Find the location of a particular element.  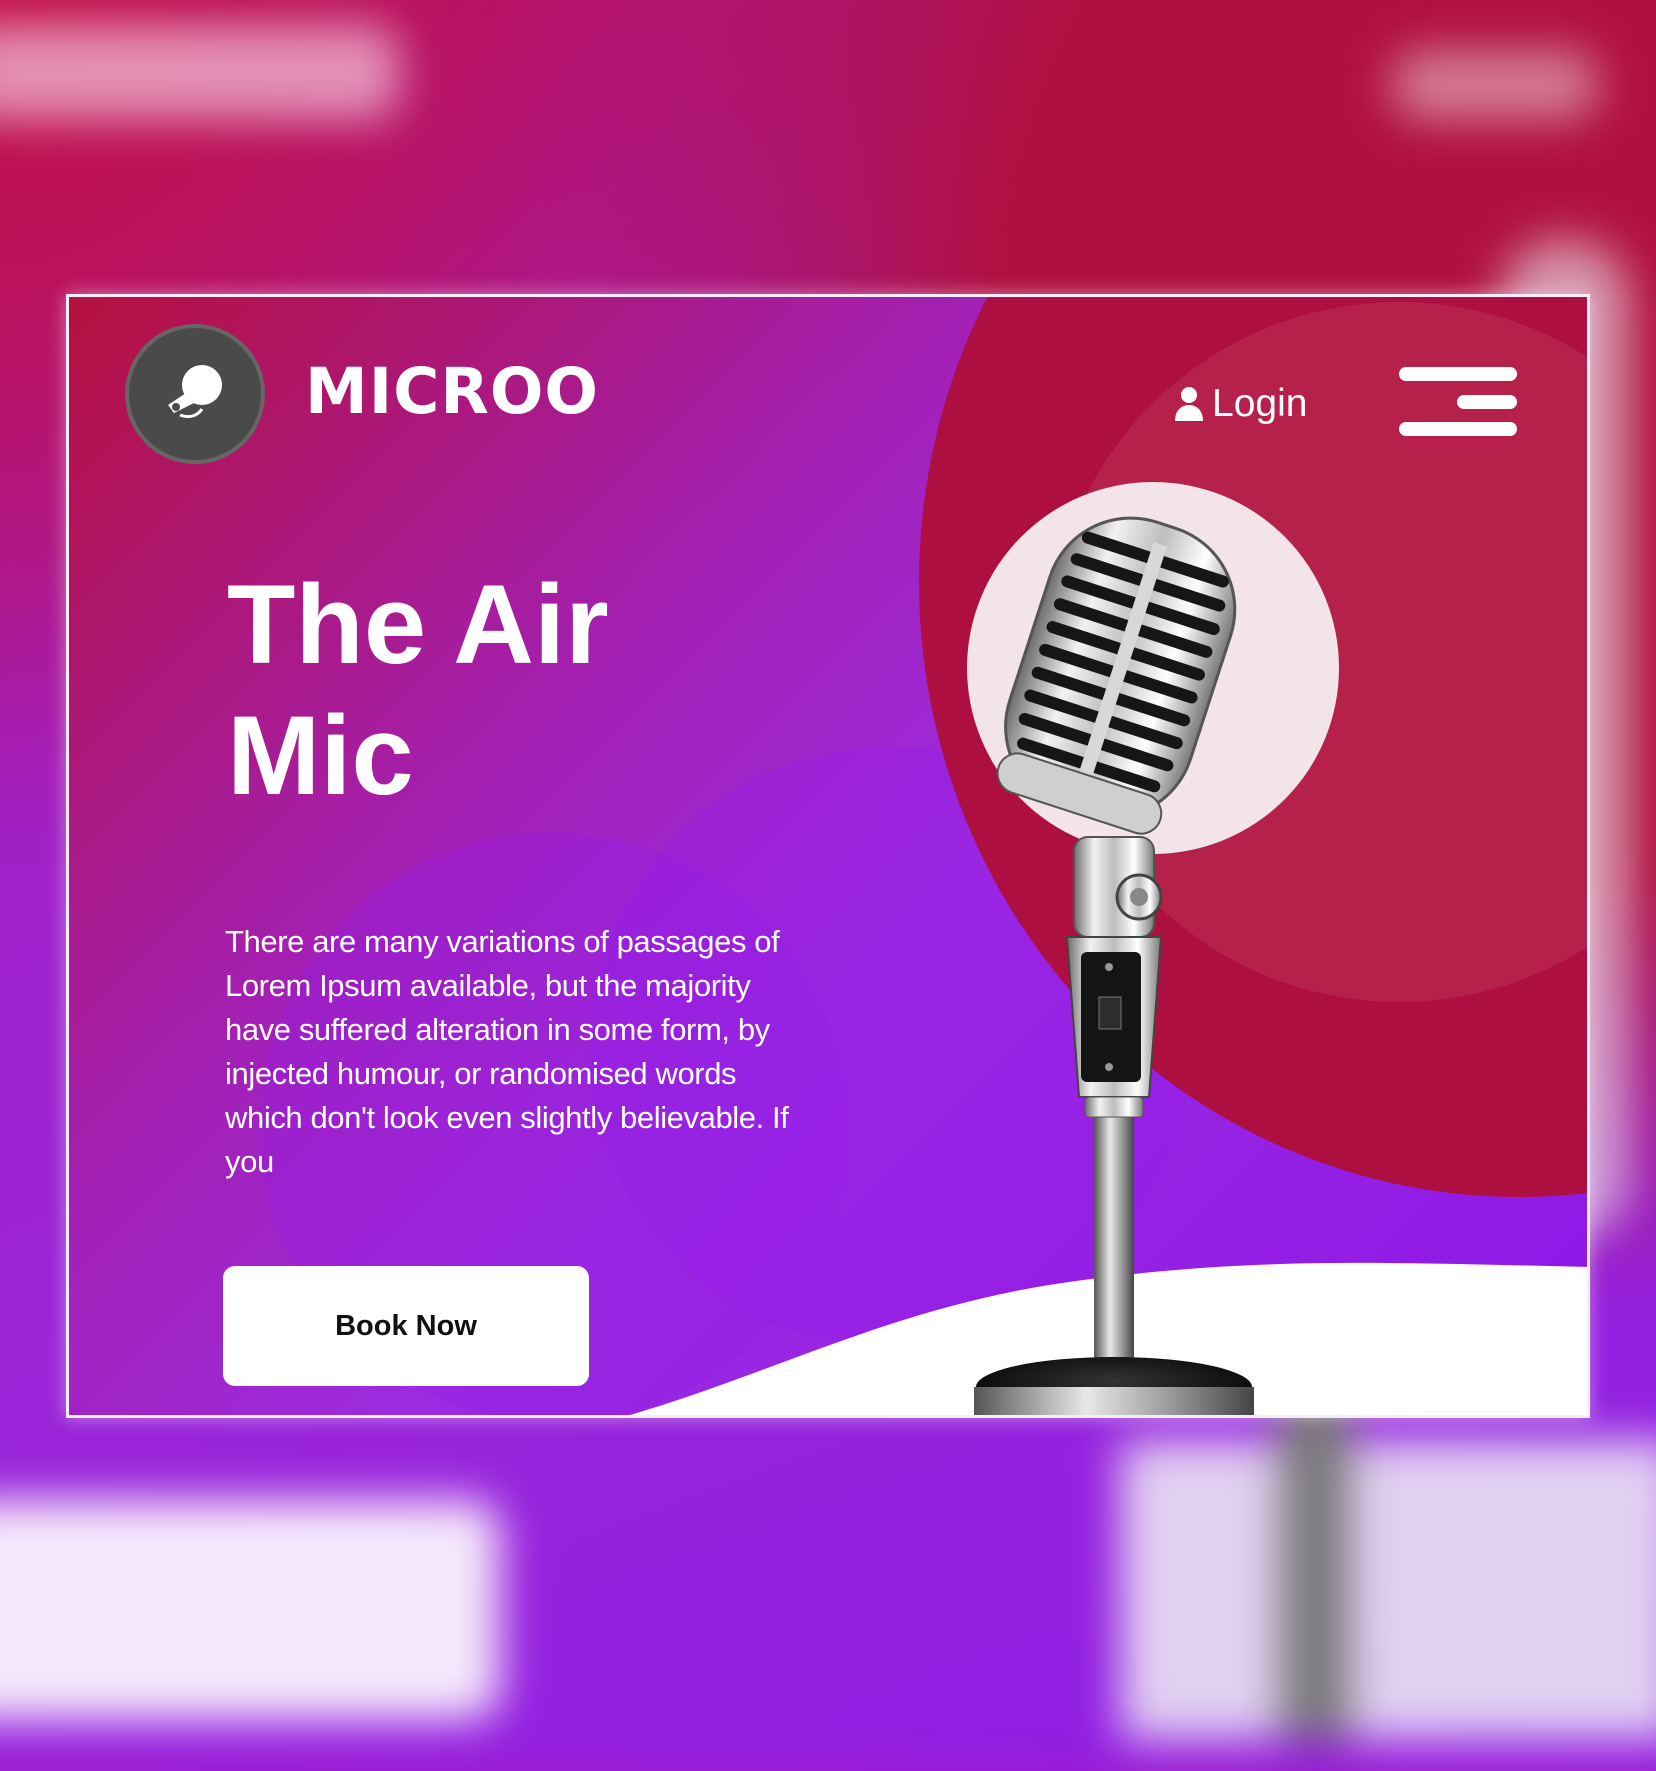

blurred-wave is located at coordinates (1388, 1590).